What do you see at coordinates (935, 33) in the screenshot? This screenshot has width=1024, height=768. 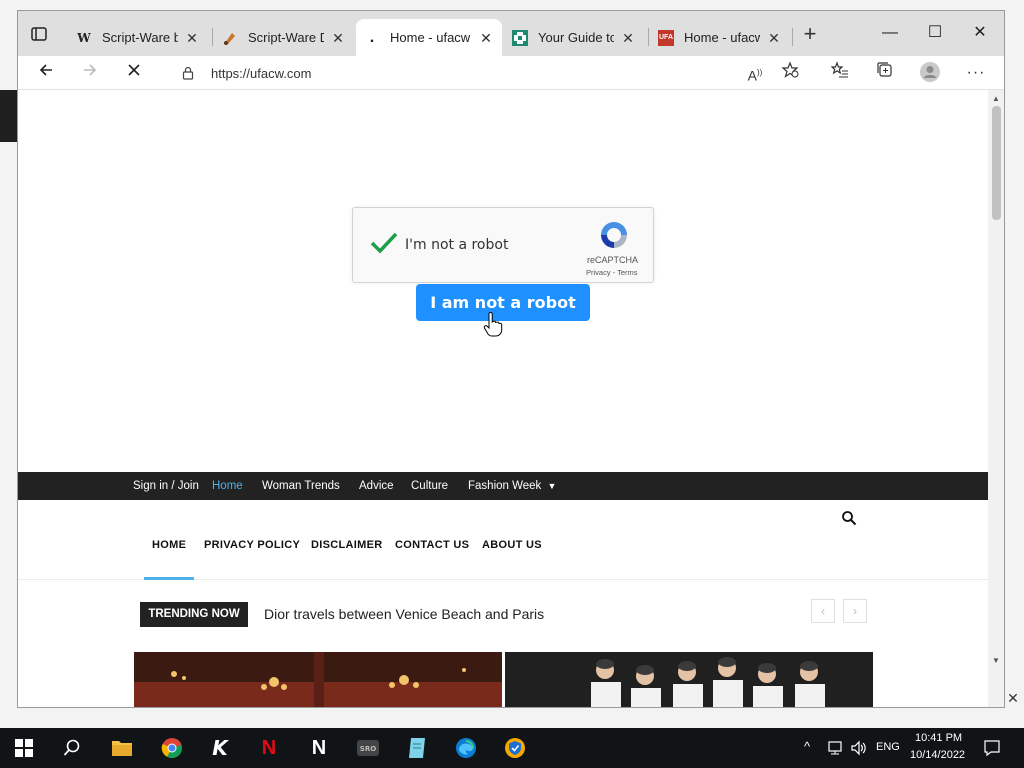 I see `maximize-button: ☐` at bounding box center [935, 33].